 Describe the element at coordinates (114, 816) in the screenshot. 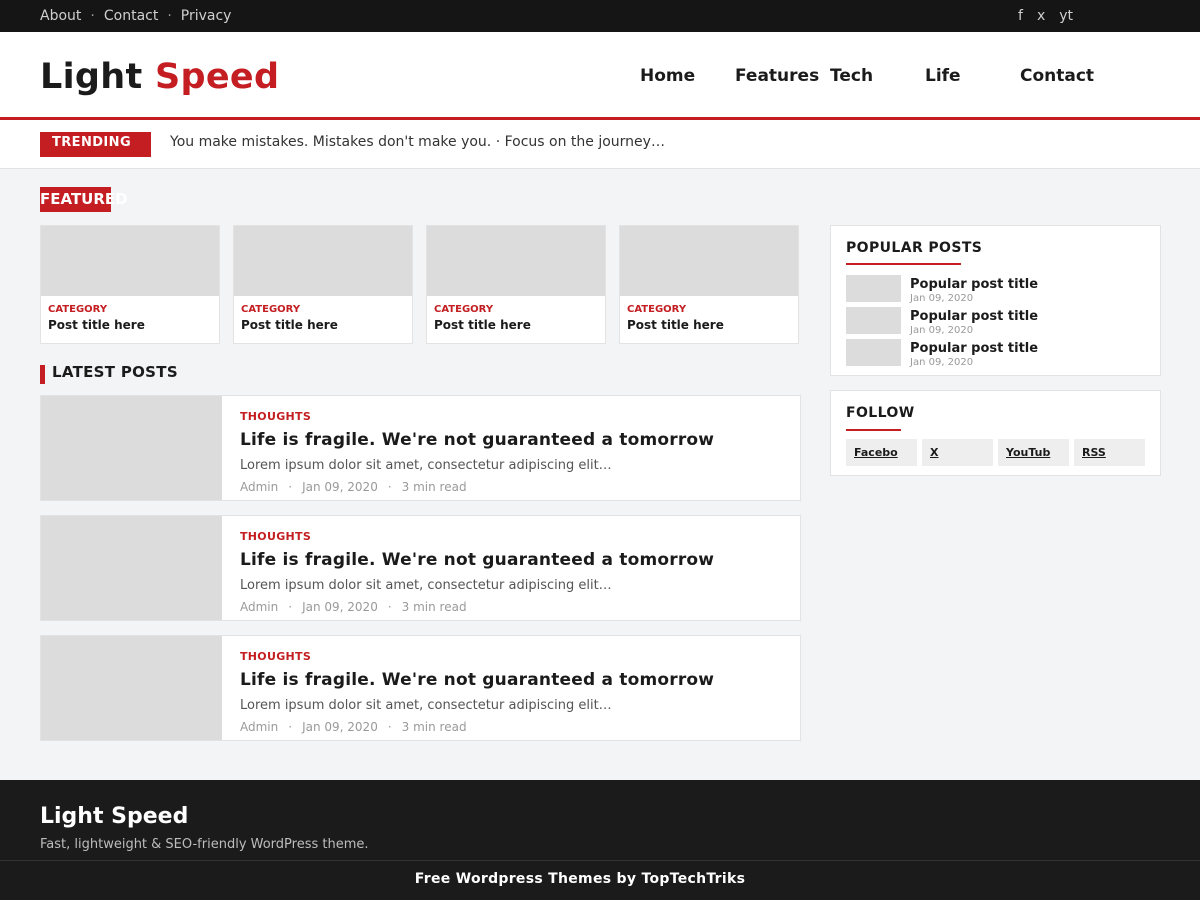

I see `footer-title: Light Speed` at that location.